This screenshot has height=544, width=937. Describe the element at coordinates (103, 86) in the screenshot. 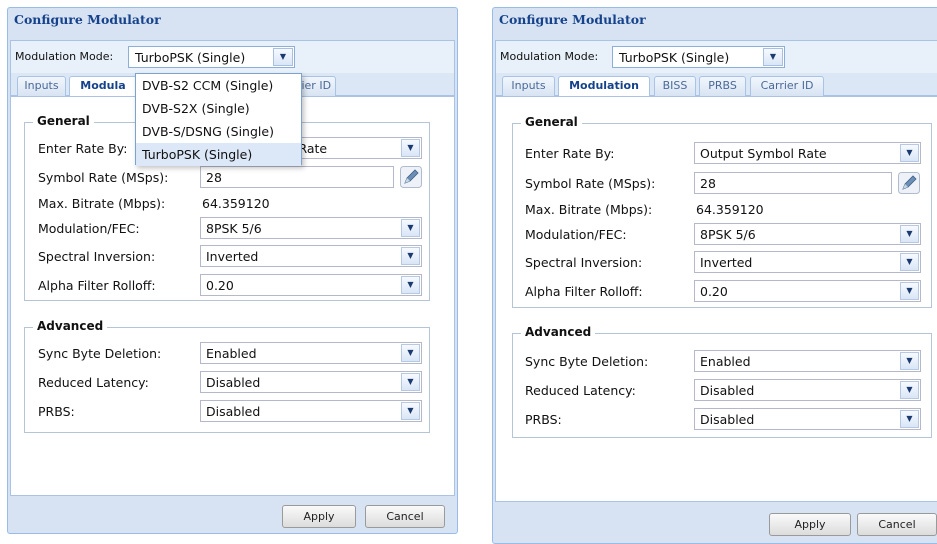

I see `tab-modulation: Modula` at that location.